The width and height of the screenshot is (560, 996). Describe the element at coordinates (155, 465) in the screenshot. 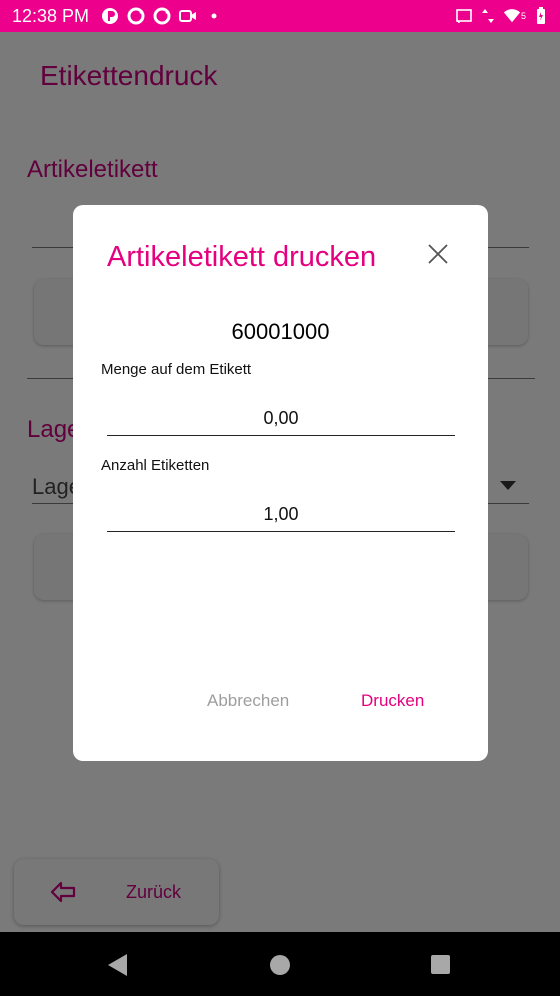

I see `label-count-label: Anzahl Etiketten` at that location.